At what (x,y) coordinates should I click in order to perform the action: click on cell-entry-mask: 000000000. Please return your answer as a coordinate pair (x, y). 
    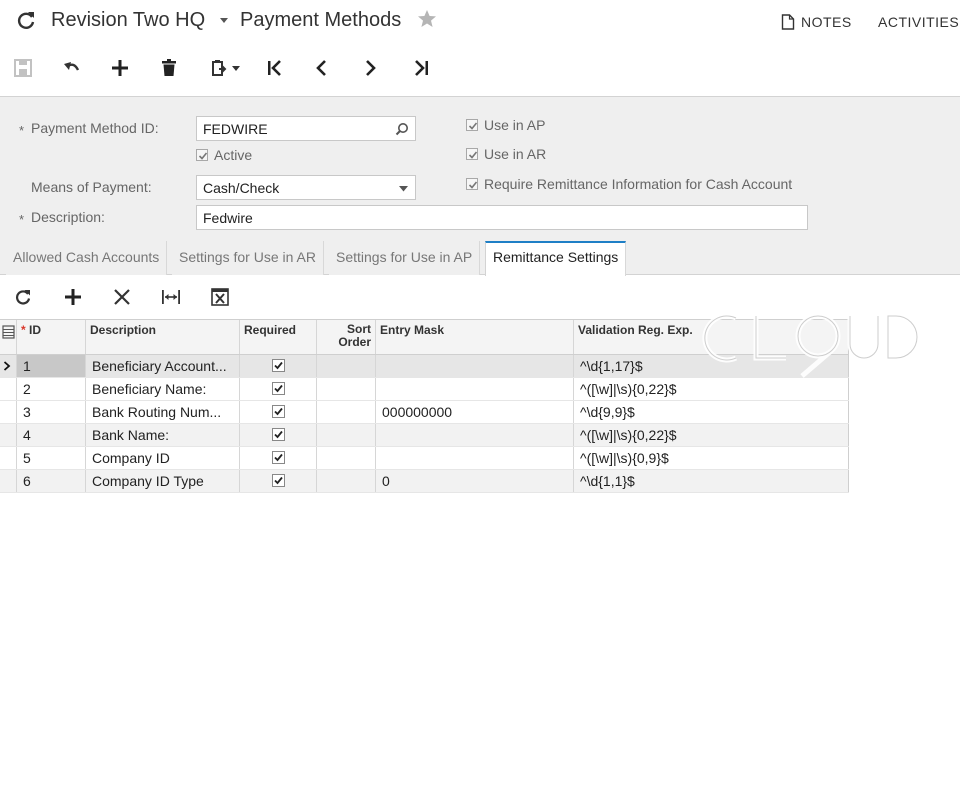
    Looking at the image, I should click on (475, 412).